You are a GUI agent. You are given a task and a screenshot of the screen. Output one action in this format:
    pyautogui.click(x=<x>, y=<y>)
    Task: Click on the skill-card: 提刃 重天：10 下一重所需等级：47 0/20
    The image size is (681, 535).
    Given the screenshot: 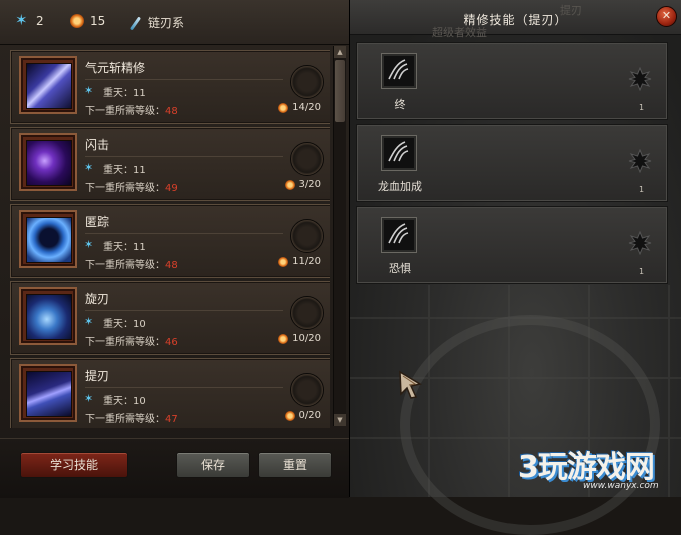 What is the action you would take?
    pyautogui.click(x=170, y=393)
    